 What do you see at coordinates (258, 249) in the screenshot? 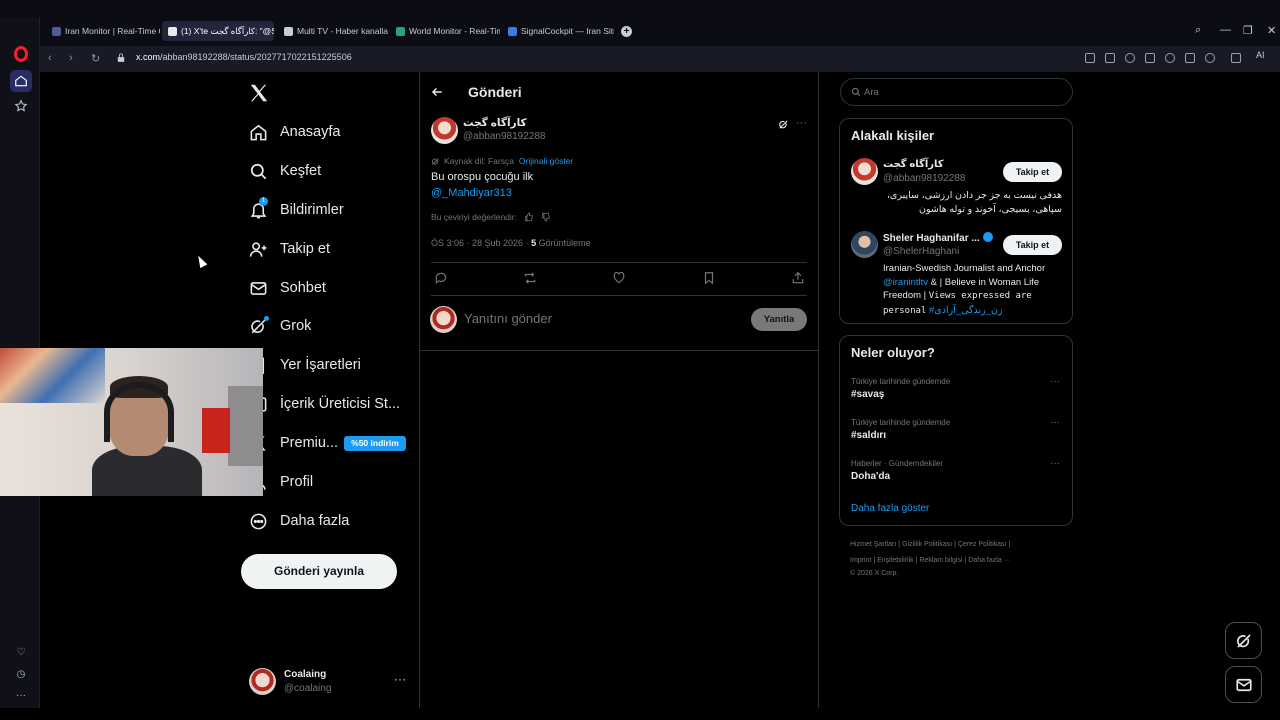
I see `add-person-icon` at bounding box center [258, 249].